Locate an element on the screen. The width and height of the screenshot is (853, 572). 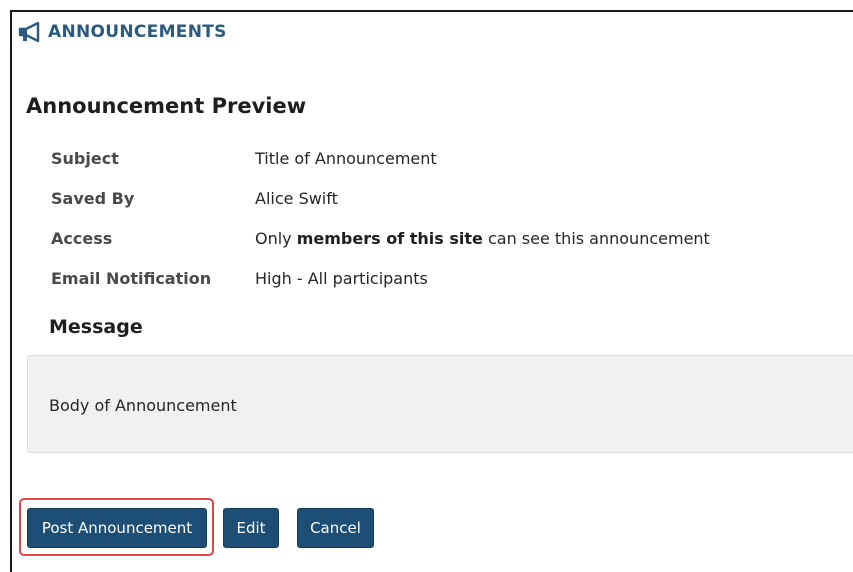
saved-by-label: Saved By is located at coordinates (93, 198).